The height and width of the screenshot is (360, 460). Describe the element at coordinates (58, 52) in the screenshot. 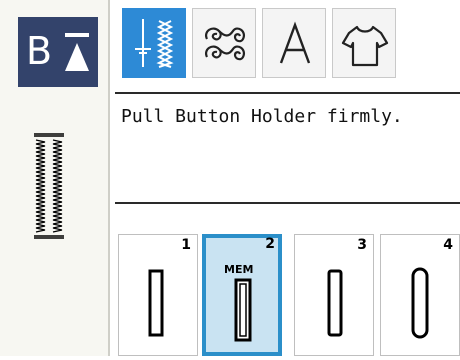

I see `buttonhole-mode-button: B` at that location.